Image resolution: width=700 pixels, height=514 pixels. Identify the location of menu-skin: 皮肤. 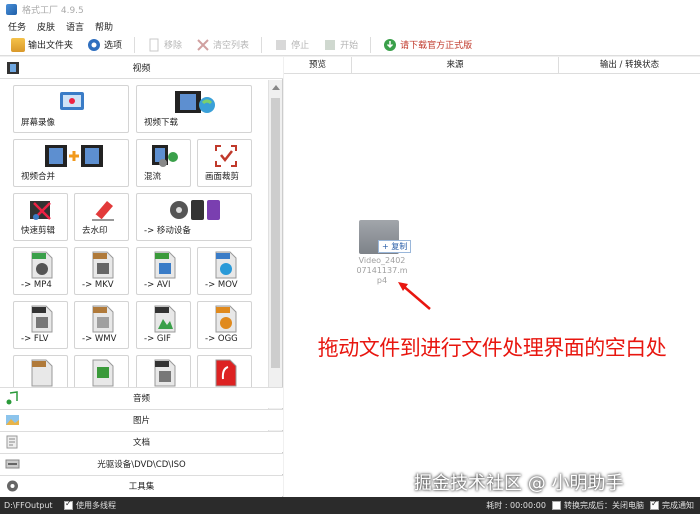
(46, 26).